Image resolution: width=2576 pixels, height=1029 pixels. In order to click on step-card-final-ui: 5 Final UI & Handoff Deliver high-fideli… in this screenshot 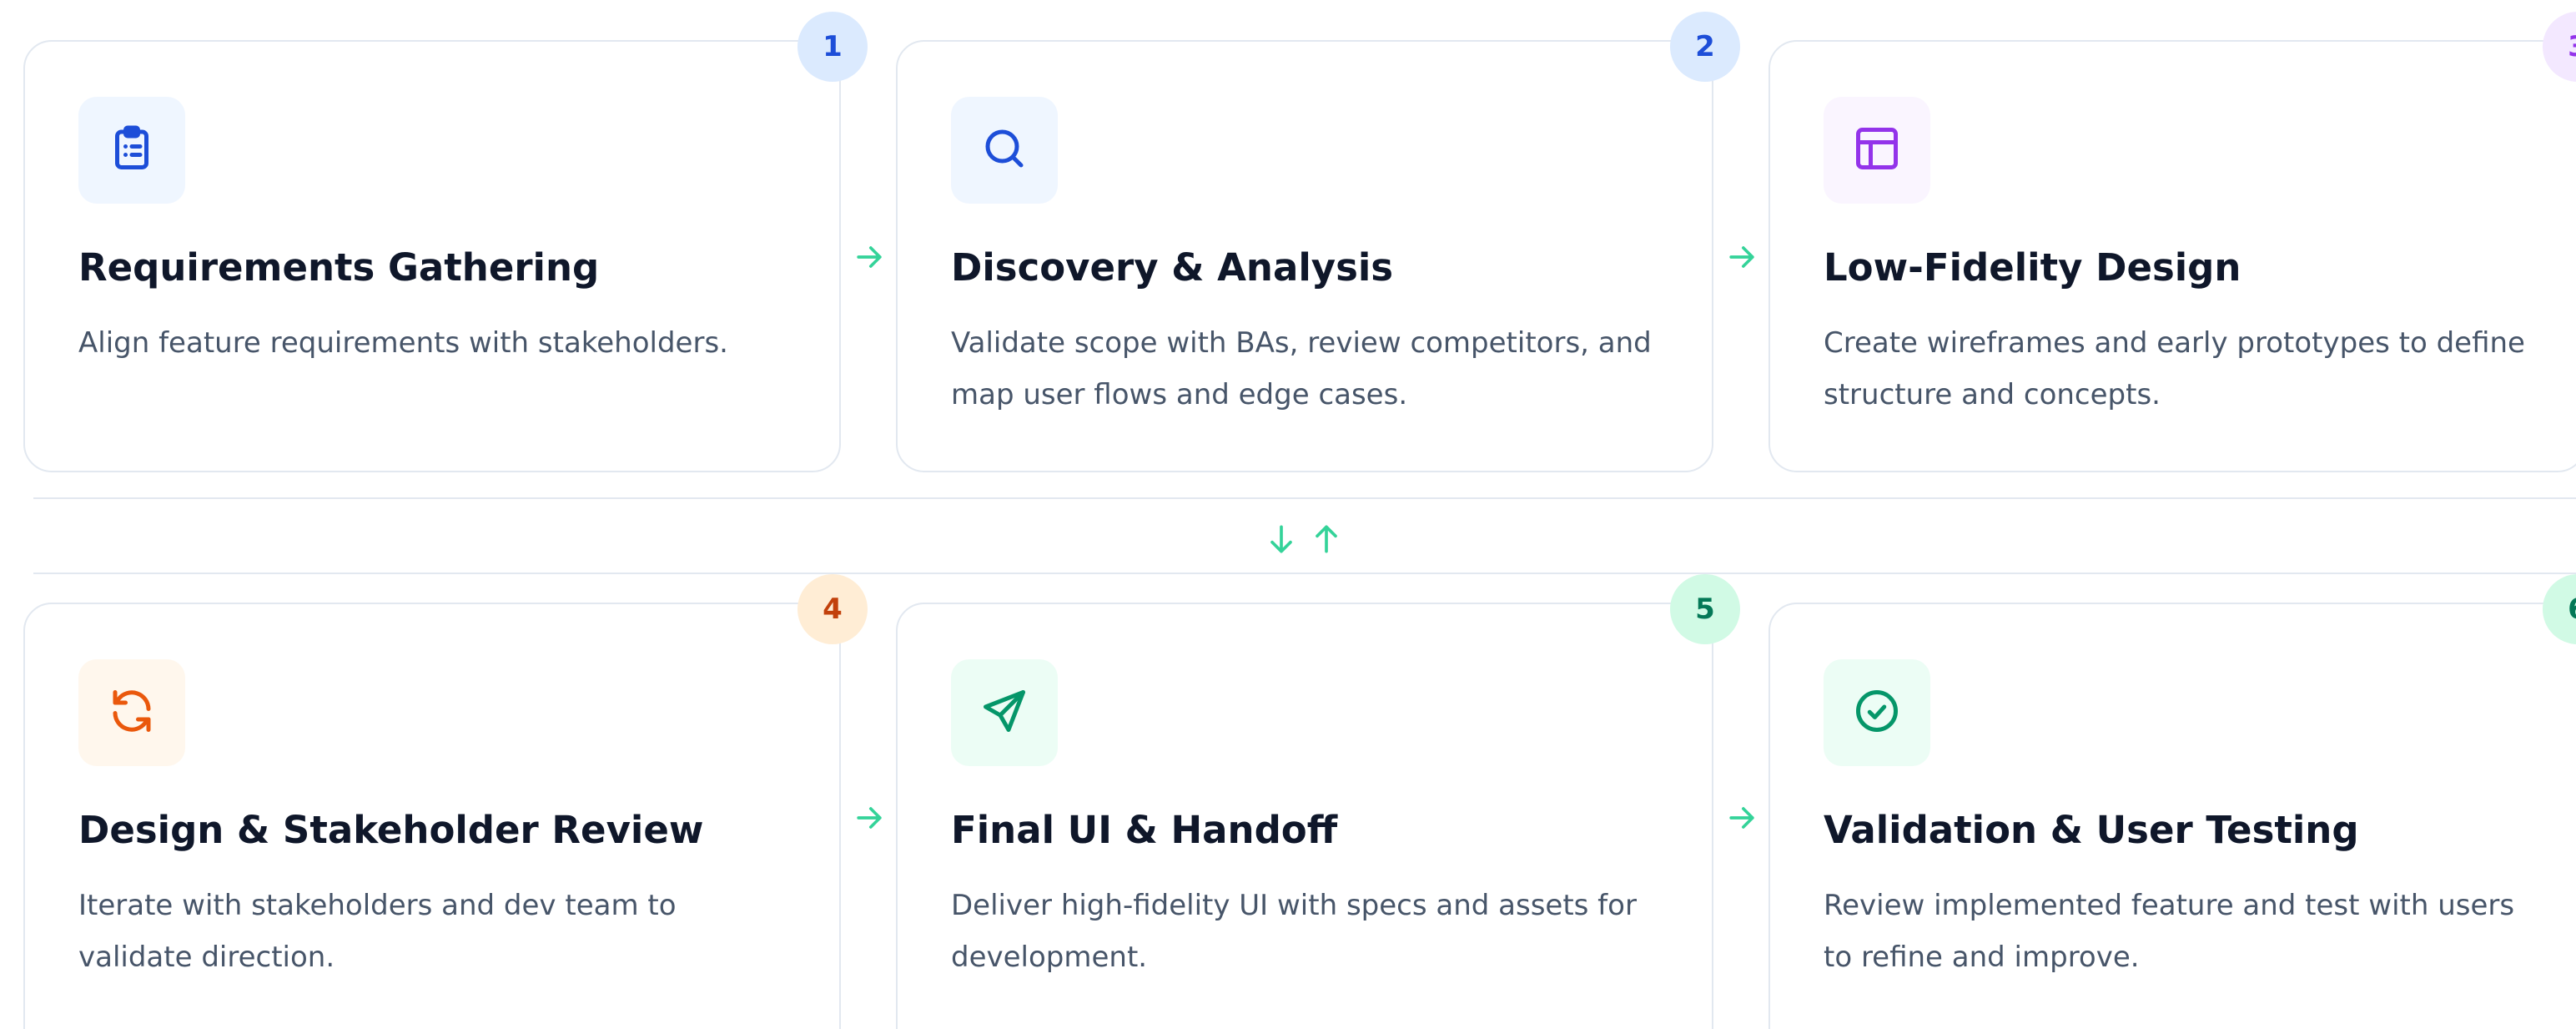, I will do `click(1318, 801)`.